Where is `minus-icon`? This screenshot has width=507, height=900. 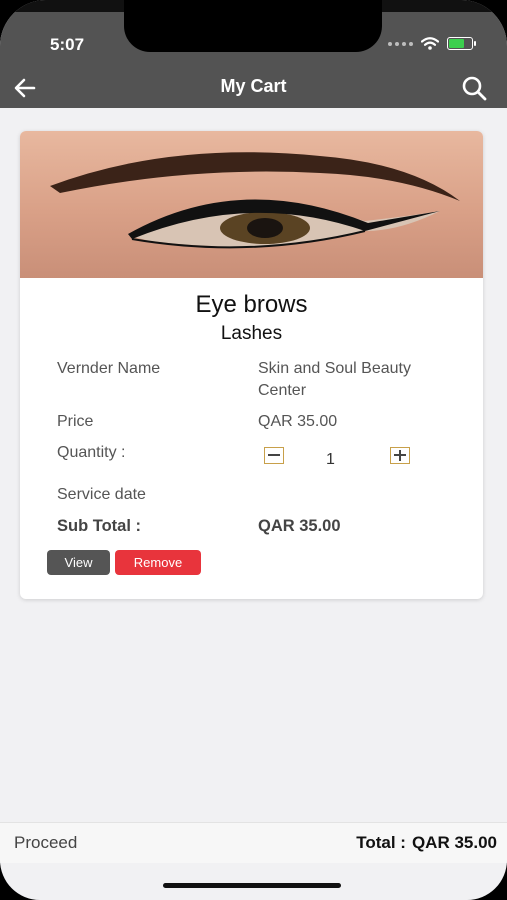 minus-icon is located at coordinates (274, 455).